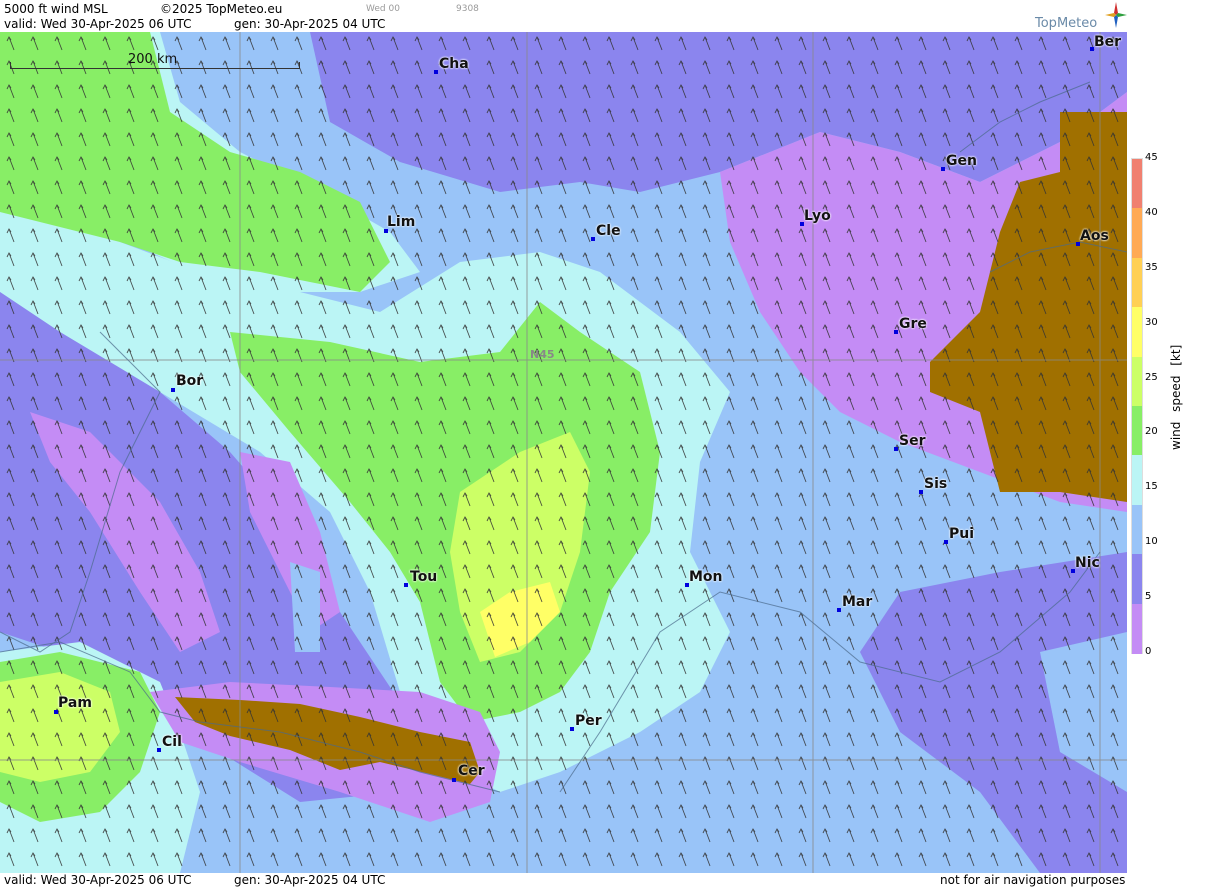  Describe the element at coordinates (913, 324) in the screenshot. I see `city-label: Gre` at that location.